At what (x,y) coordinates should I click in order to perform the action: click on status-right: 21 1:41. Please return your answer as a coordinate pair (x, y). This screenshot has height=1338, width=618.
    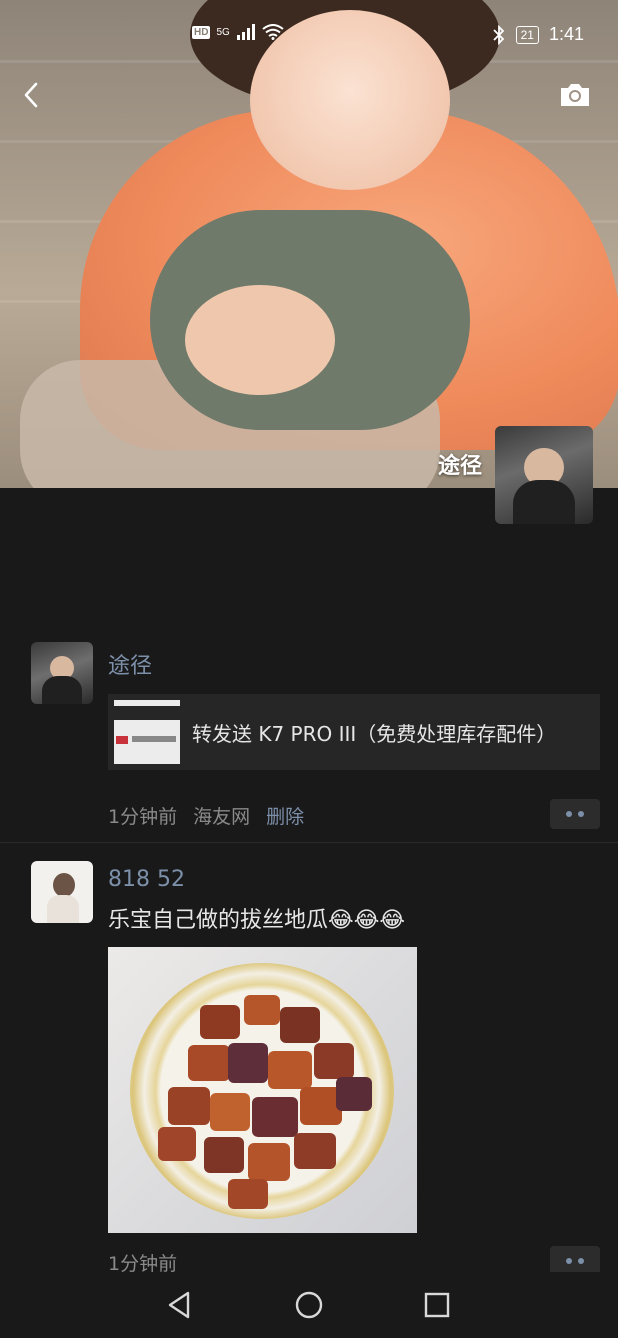
    Looking at the image, I should click on (538, 34).